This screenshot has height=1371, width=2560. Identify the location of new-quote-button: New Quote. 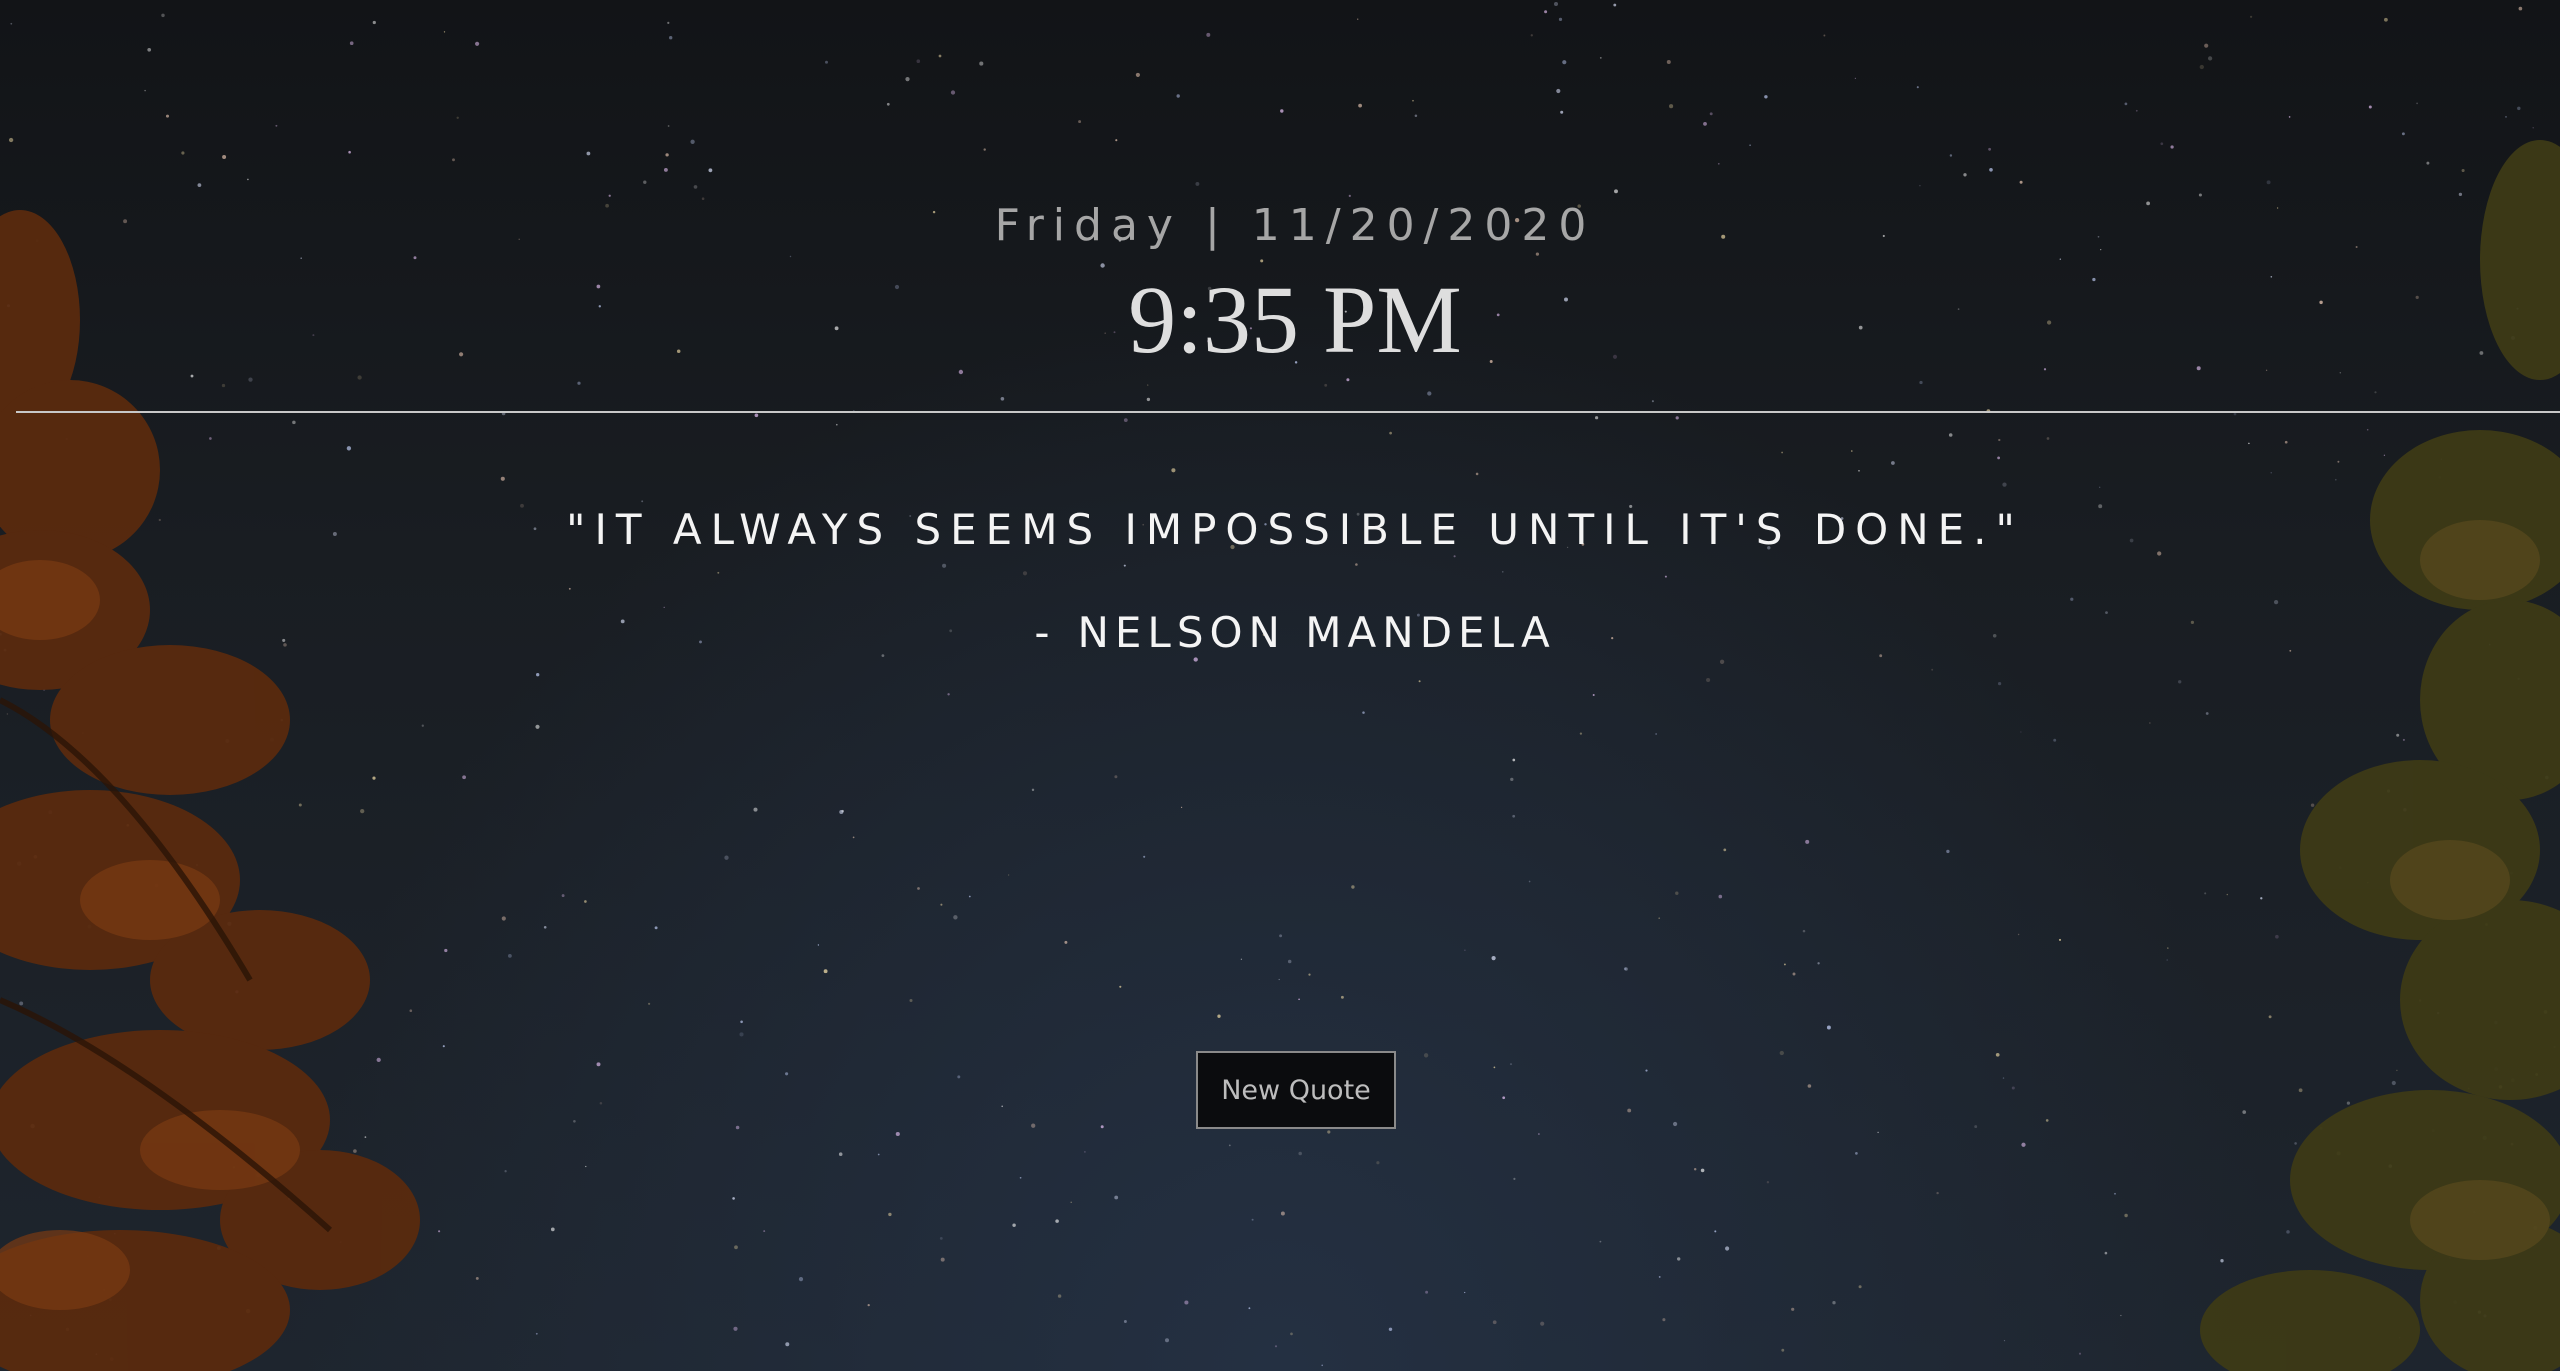
(1296, 1090).